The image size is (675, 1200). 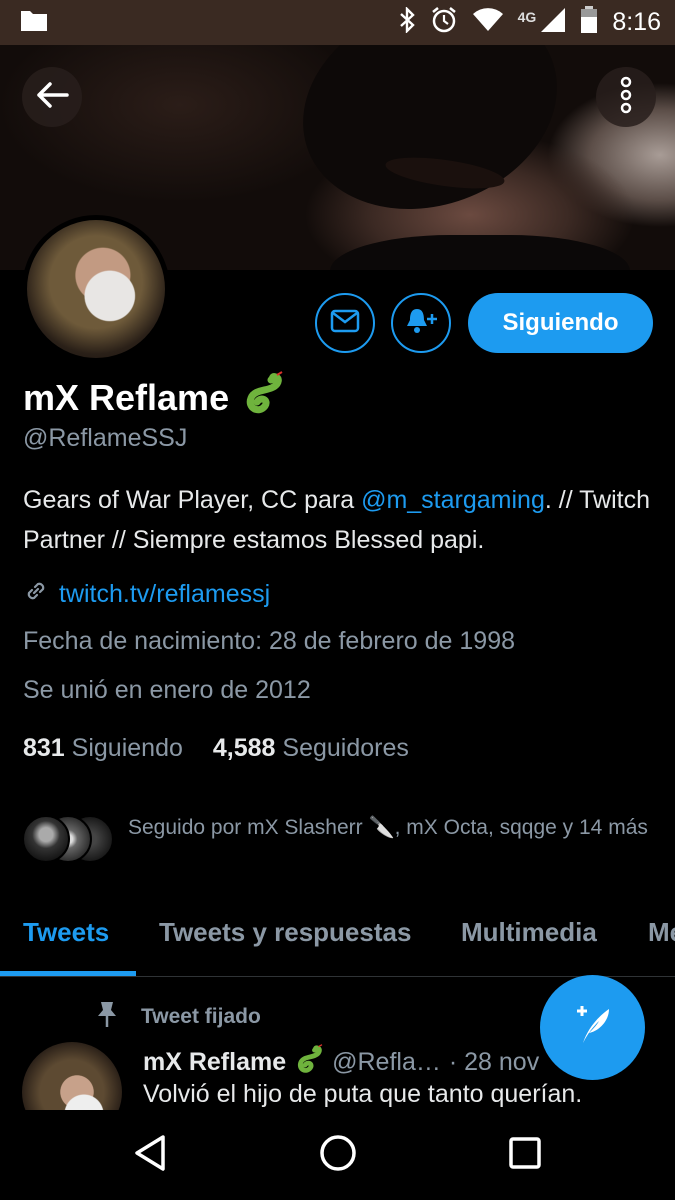 I want to click on network-type: 4G, so click(x=527, y=16).